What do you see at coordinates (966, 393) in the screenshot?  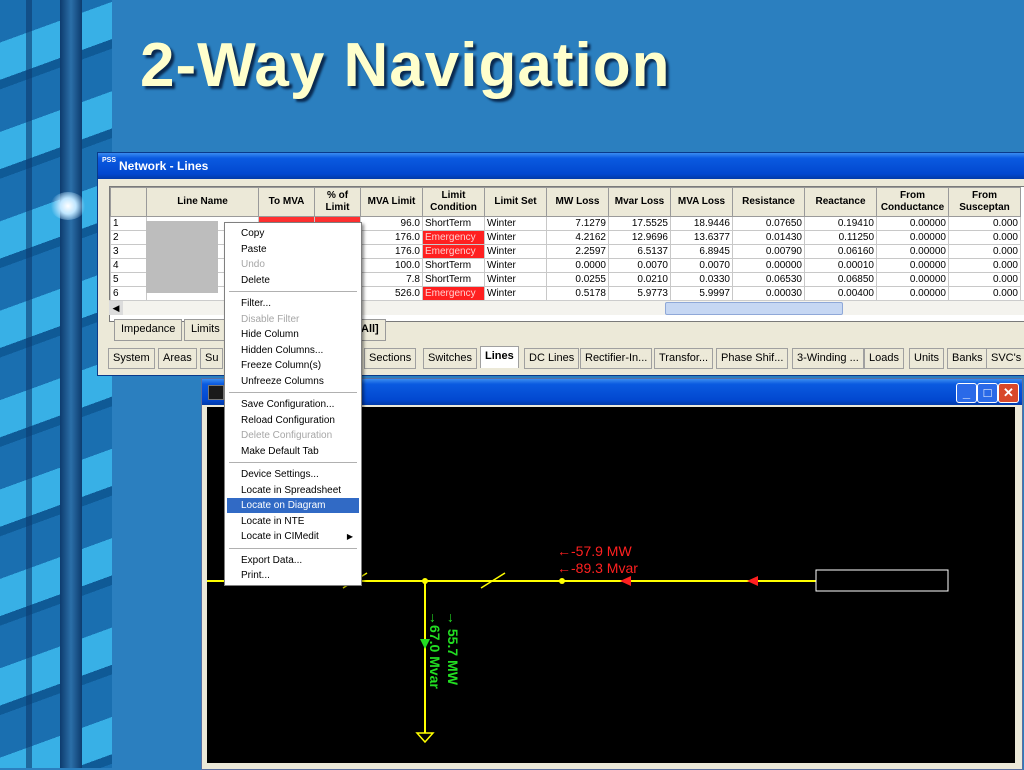 I see `minimize-icon: _` at bounding box center [966, 393].